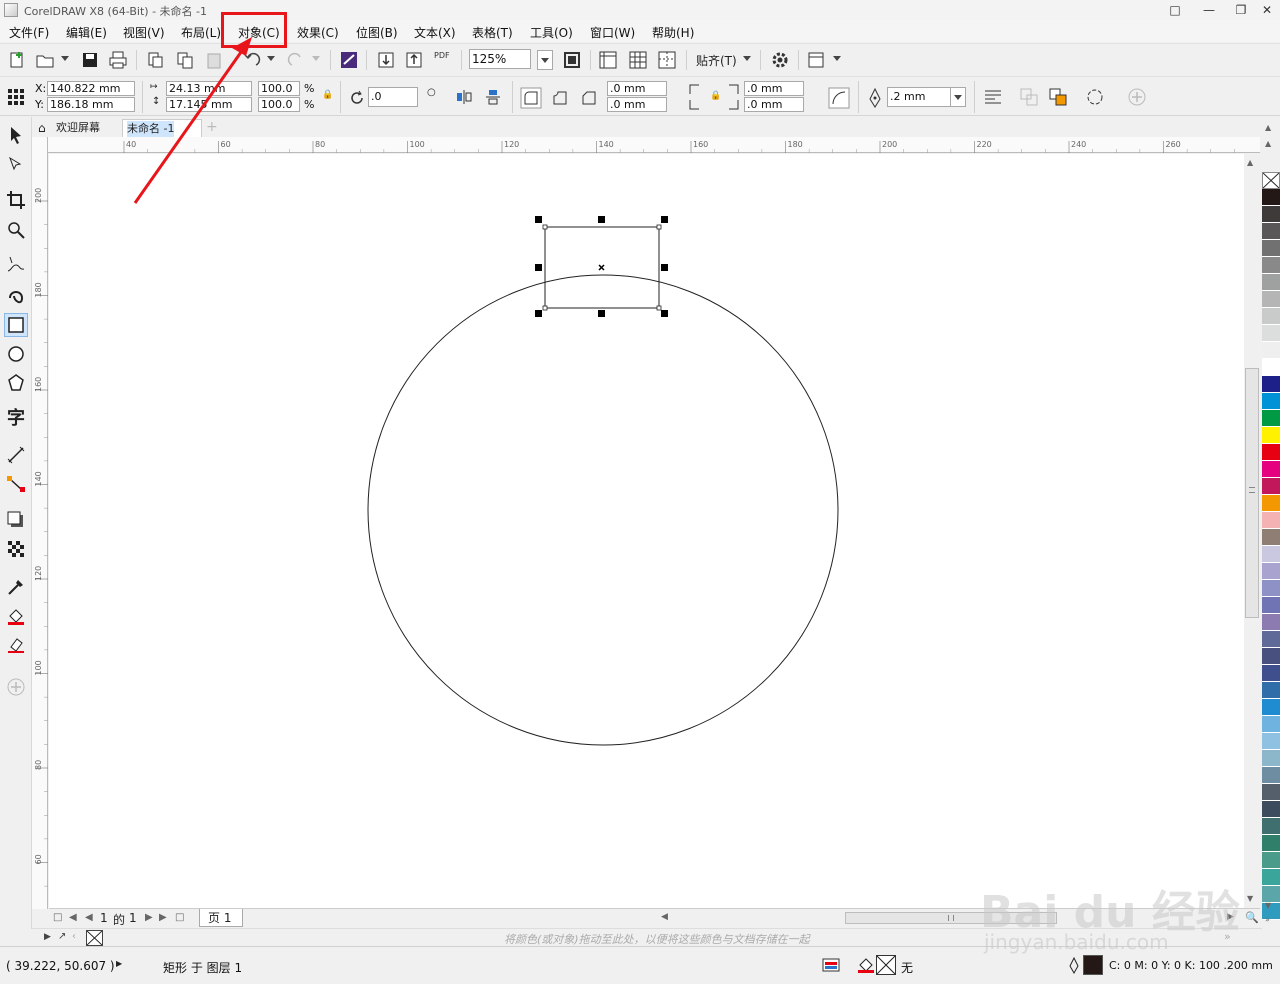 This screenshot has height=984, width=1280. What do you see at coordinates (601, 267) in the screenshot?
I see `center-mark-icon` at bounding box center [601, 267].